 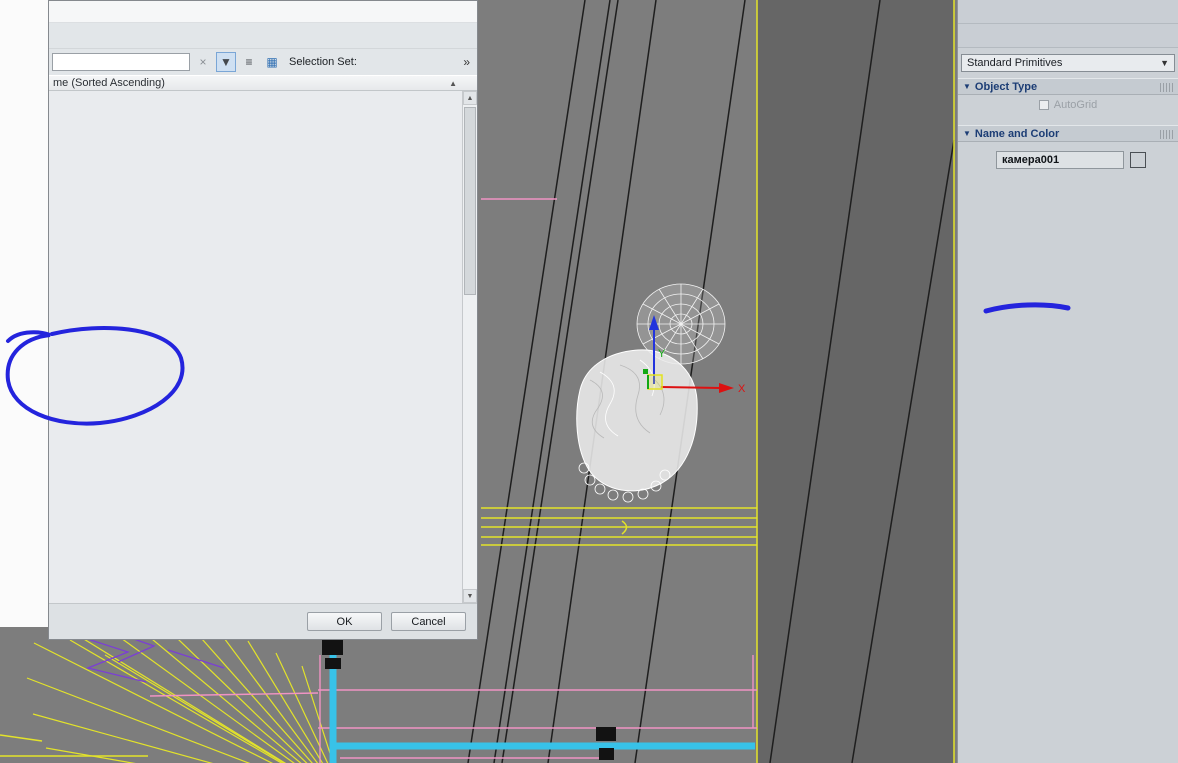 What do you see at coordinates (1075, 105) in the screenshot?
I see `autogrid-label: AutoGrid` at bounding box center [1075, 105].